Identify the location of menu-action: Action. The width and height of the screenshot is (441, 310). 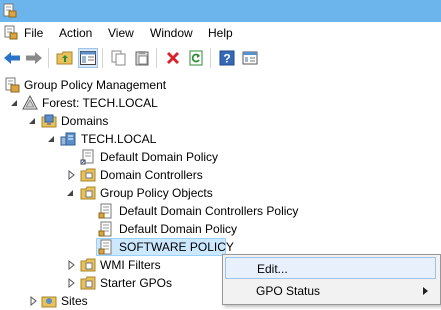
(75, 33).